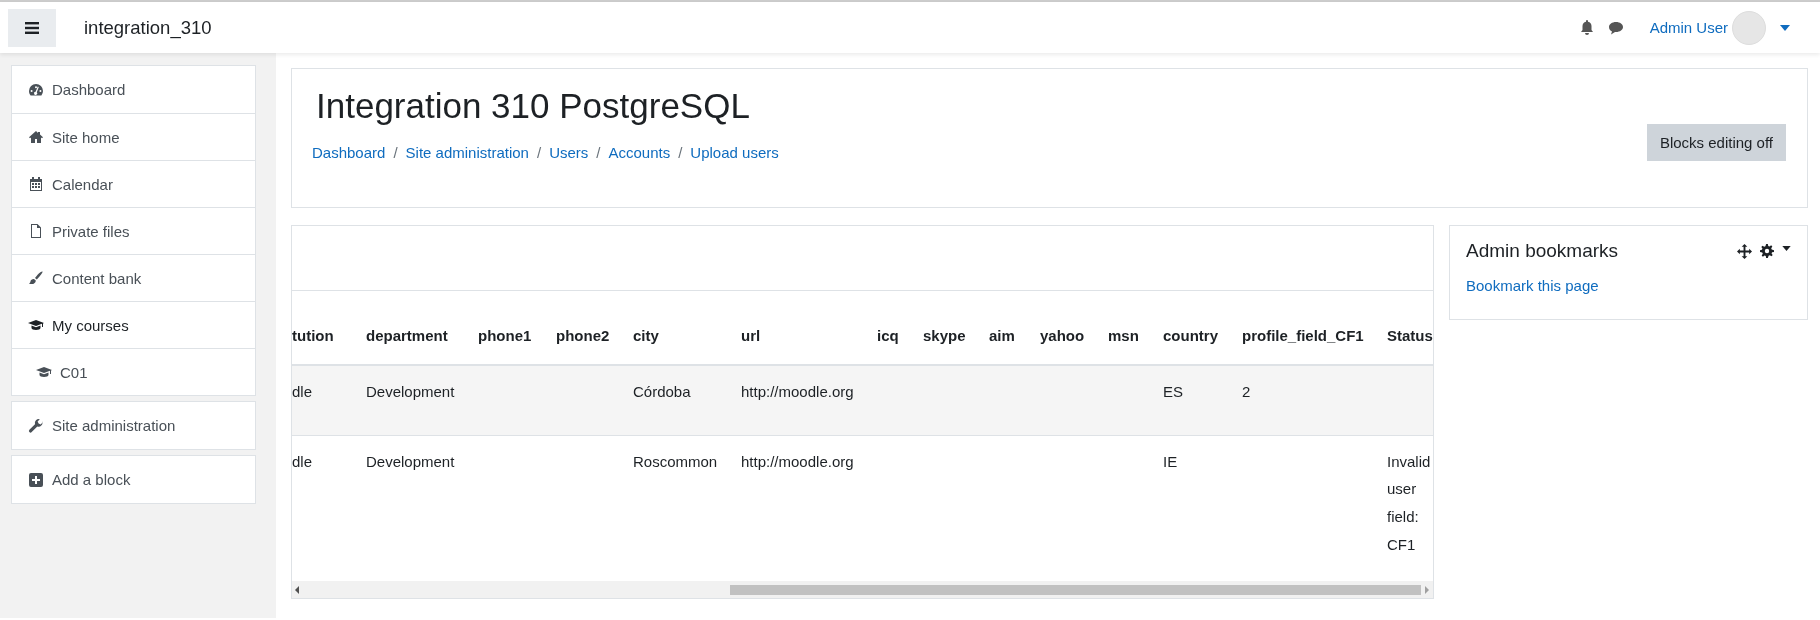 The width and height of the screenshot is (1820, 620). Describe the element at coordinates (1615, 27) in the screenshot. I see `chat-bubble-icon` at that location.